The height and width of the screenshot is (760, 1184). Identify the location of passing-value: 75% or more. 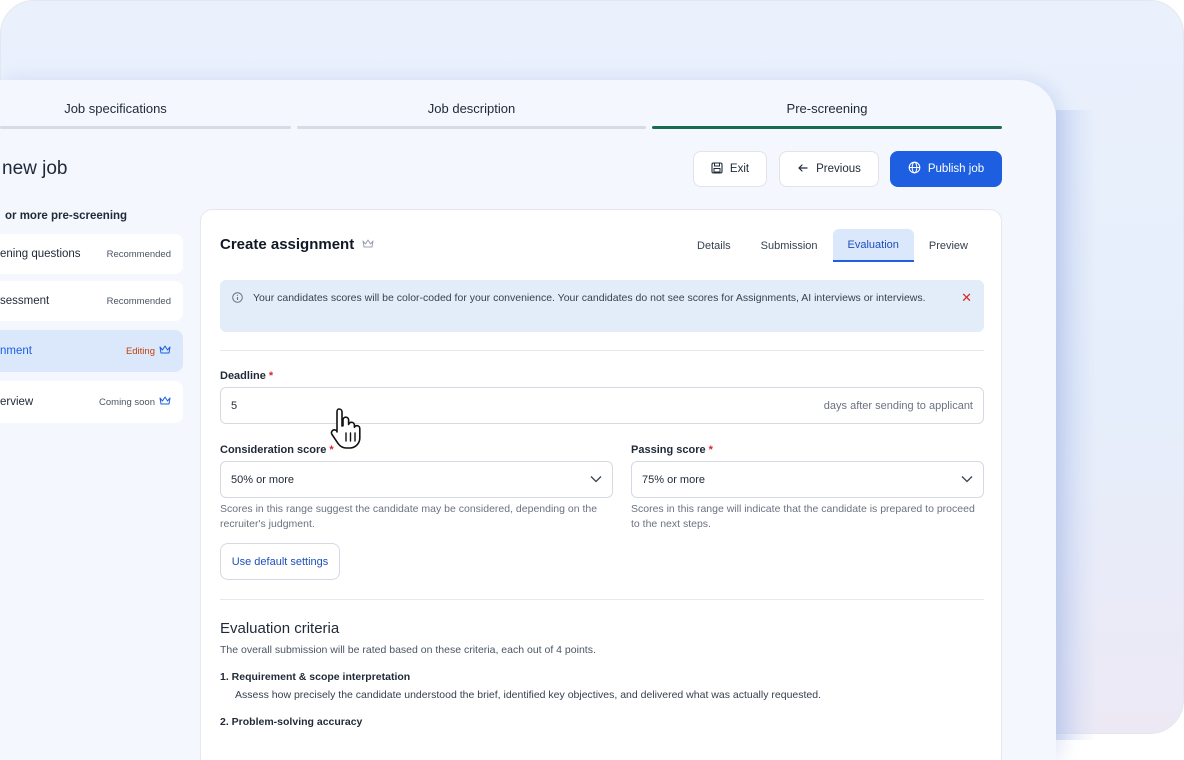
(673, 479).